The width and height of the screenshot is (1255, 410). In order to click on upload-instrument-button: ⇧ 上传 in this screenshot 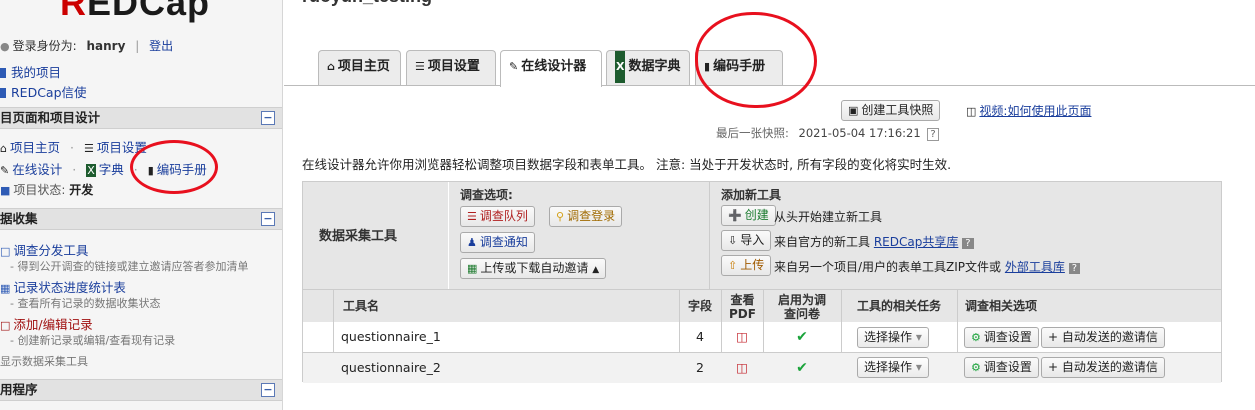, I will do `click(746, 265)`.